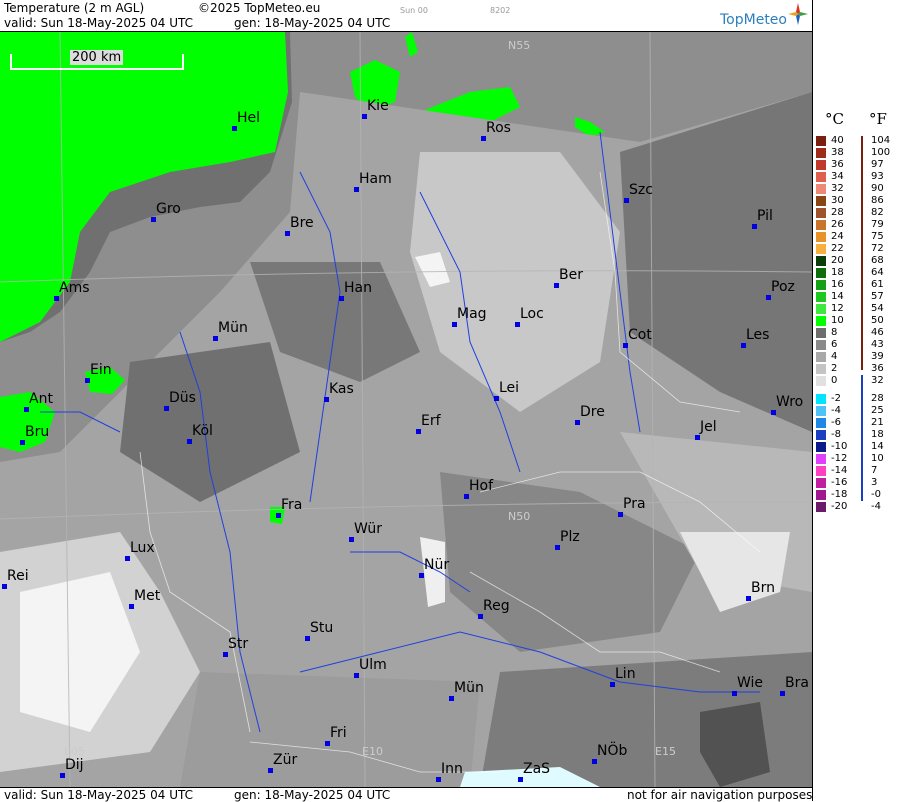  I want to click on legend-celsius-value: 28, so click(837, 212).